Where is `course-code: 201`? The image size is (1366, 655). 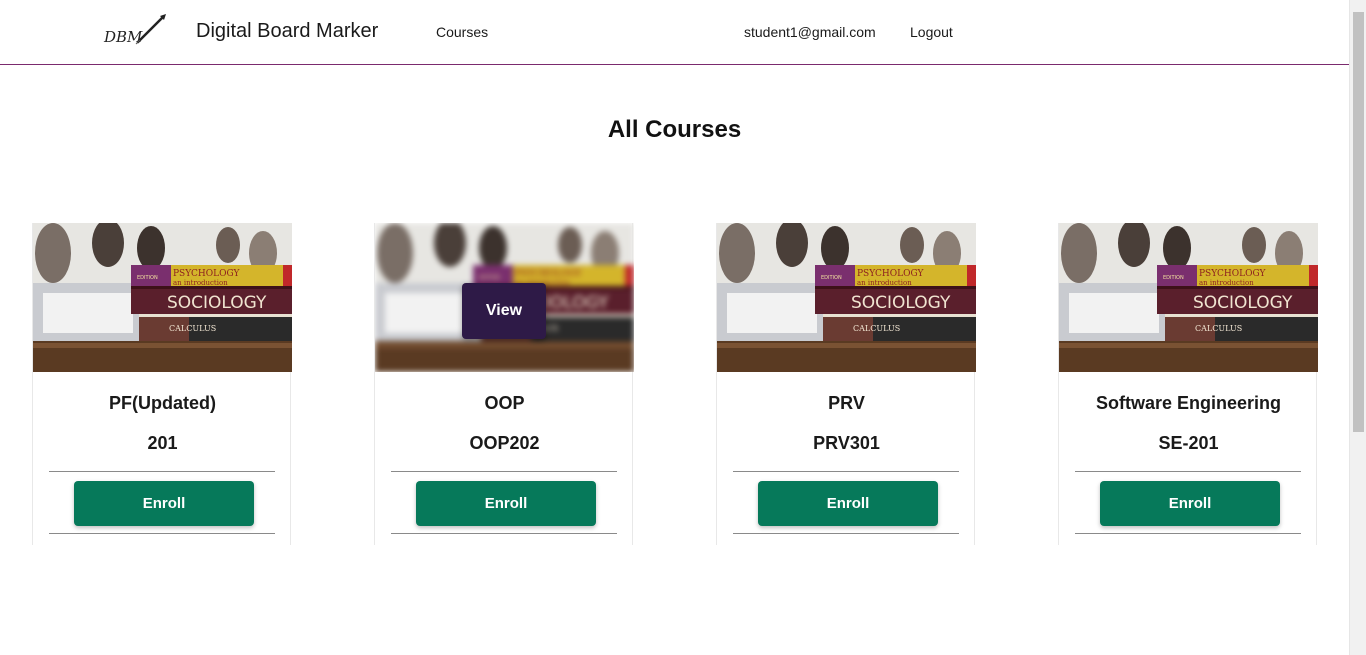
course-code: 201 is located at coordinates (162, 443).